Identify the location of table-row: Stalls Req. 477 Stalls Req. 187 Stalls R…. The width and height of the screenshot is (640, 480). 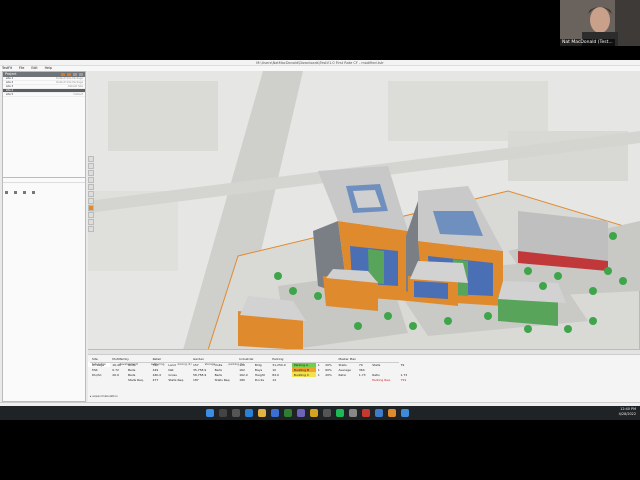
(251, 379).